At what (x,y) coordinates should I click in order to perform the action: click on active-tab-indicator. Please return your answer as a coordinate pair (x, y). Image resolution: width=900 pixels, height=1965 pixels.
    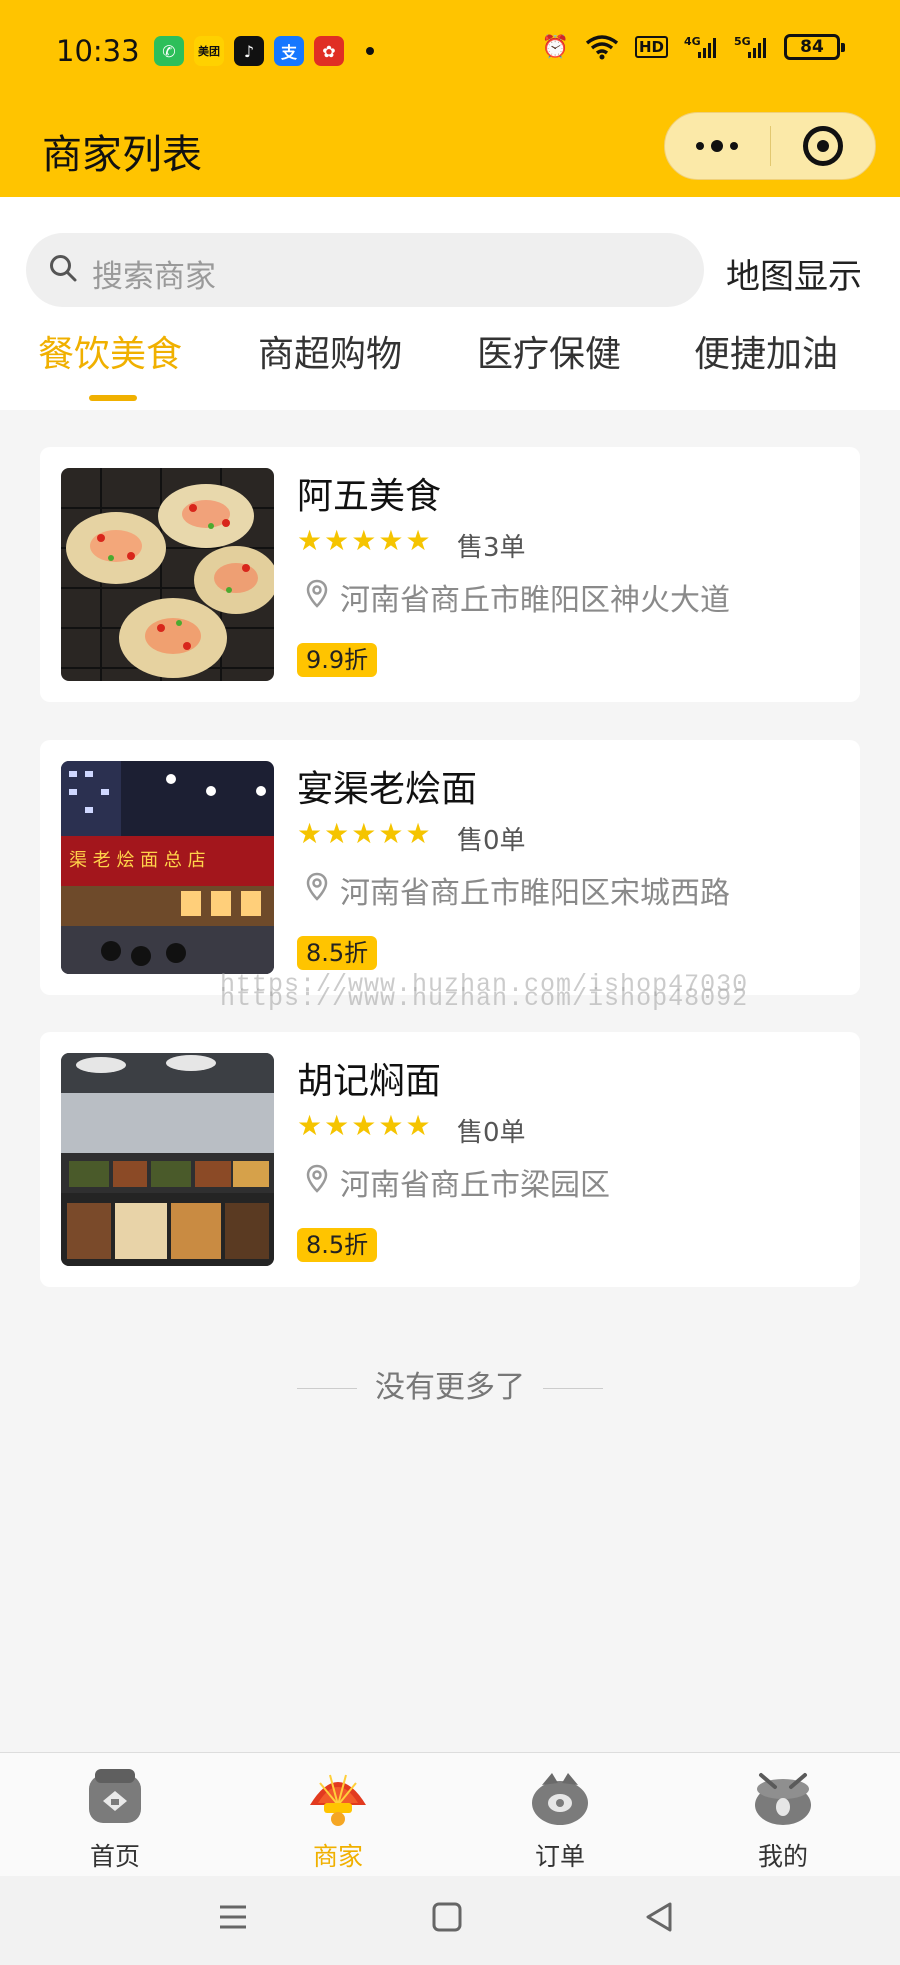
    Looking at the image, I should click on (113, 398).